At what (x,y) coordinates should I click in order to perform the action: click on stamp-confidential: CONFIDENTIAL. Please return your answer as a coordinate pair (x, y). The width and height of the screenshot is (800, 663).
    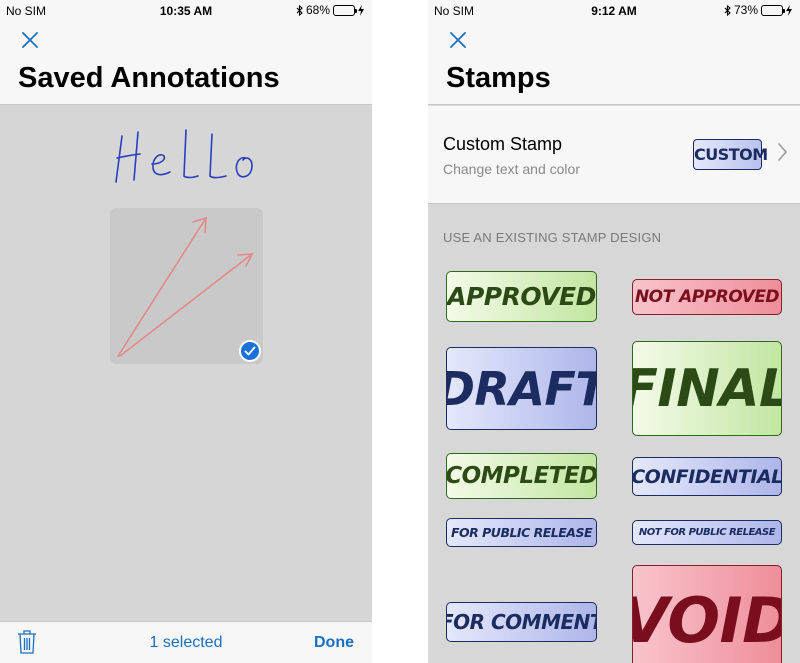
    Looking at the image, I should click on (707, 476).